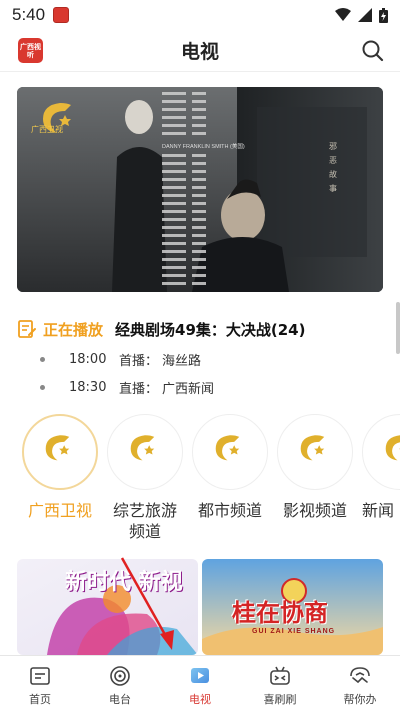 The width and height of the screenshot is (400, 711). I want to click on now-playing-title: 经典剧场49集：大决战(24), so click(210, 329).